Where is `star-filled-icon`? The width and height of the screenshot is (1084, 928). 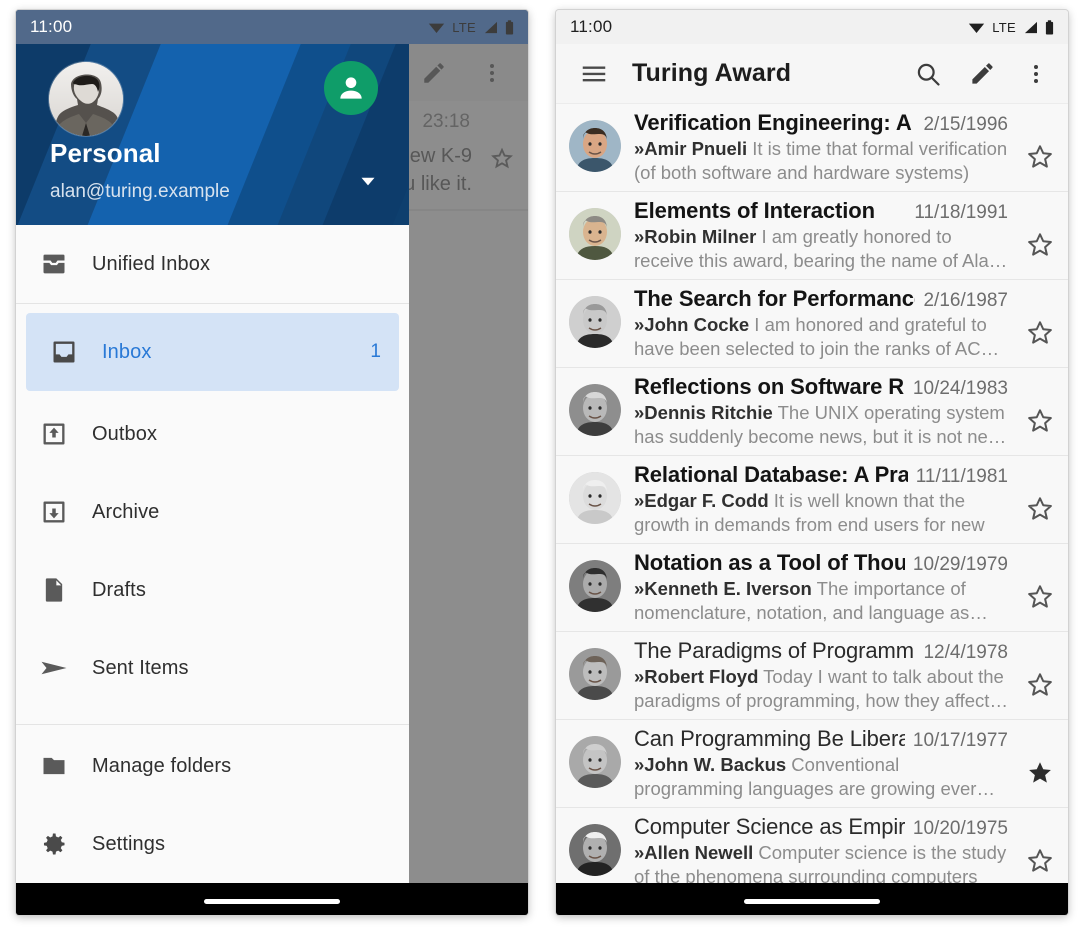 star-filled-icon is located at coordinates (1040, 757).